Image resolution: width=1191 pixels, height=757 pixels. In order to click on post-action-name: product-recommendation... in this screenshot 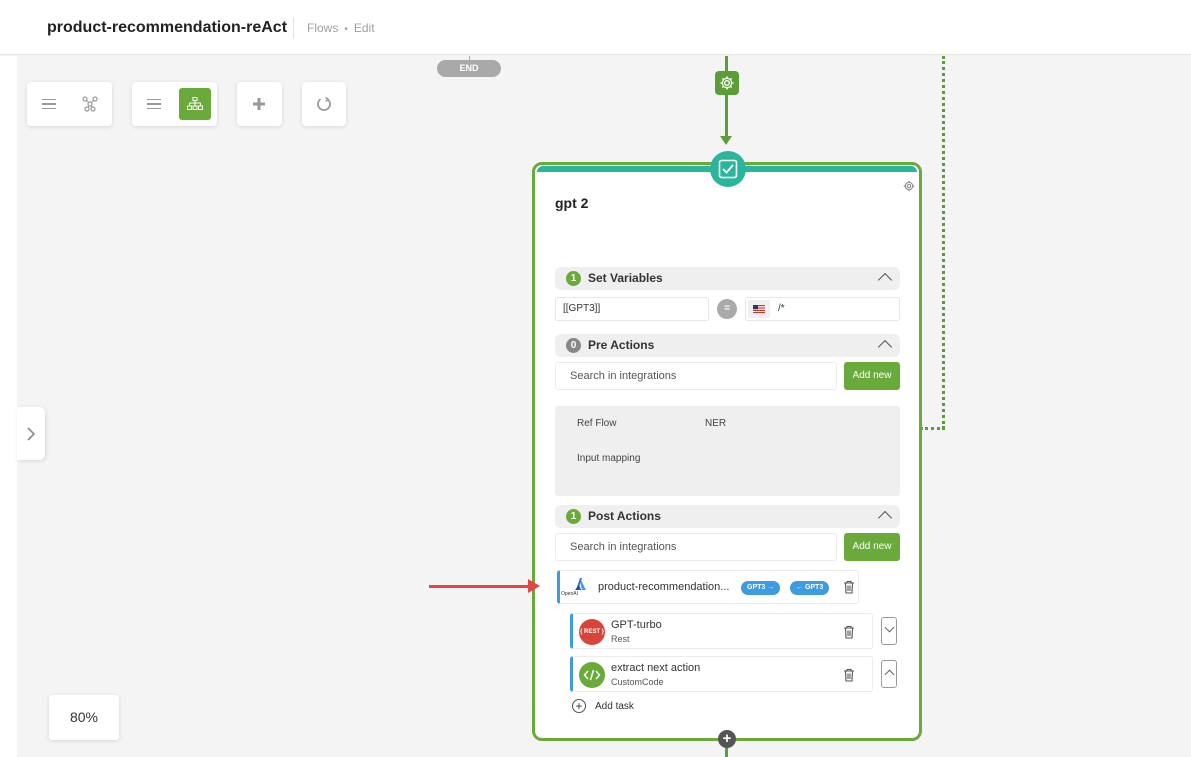, I will do `click(664, 587)`.